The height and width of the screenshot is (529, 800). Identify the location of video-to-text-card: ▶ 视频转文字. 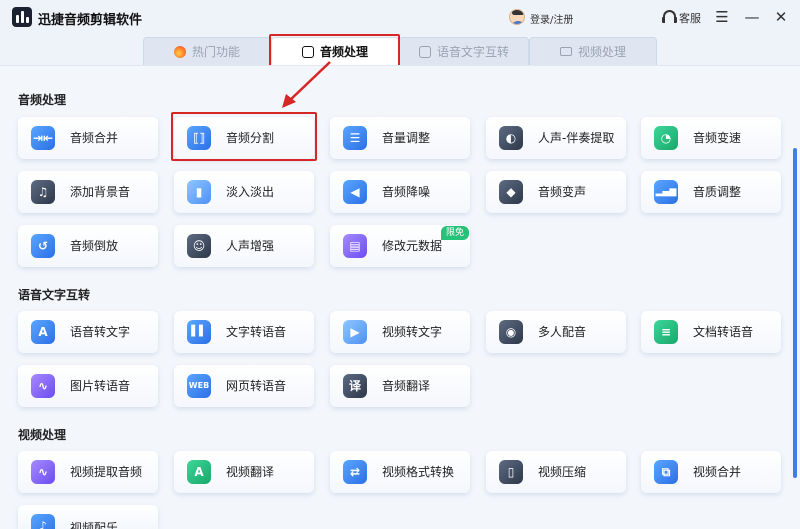
(400, 332).